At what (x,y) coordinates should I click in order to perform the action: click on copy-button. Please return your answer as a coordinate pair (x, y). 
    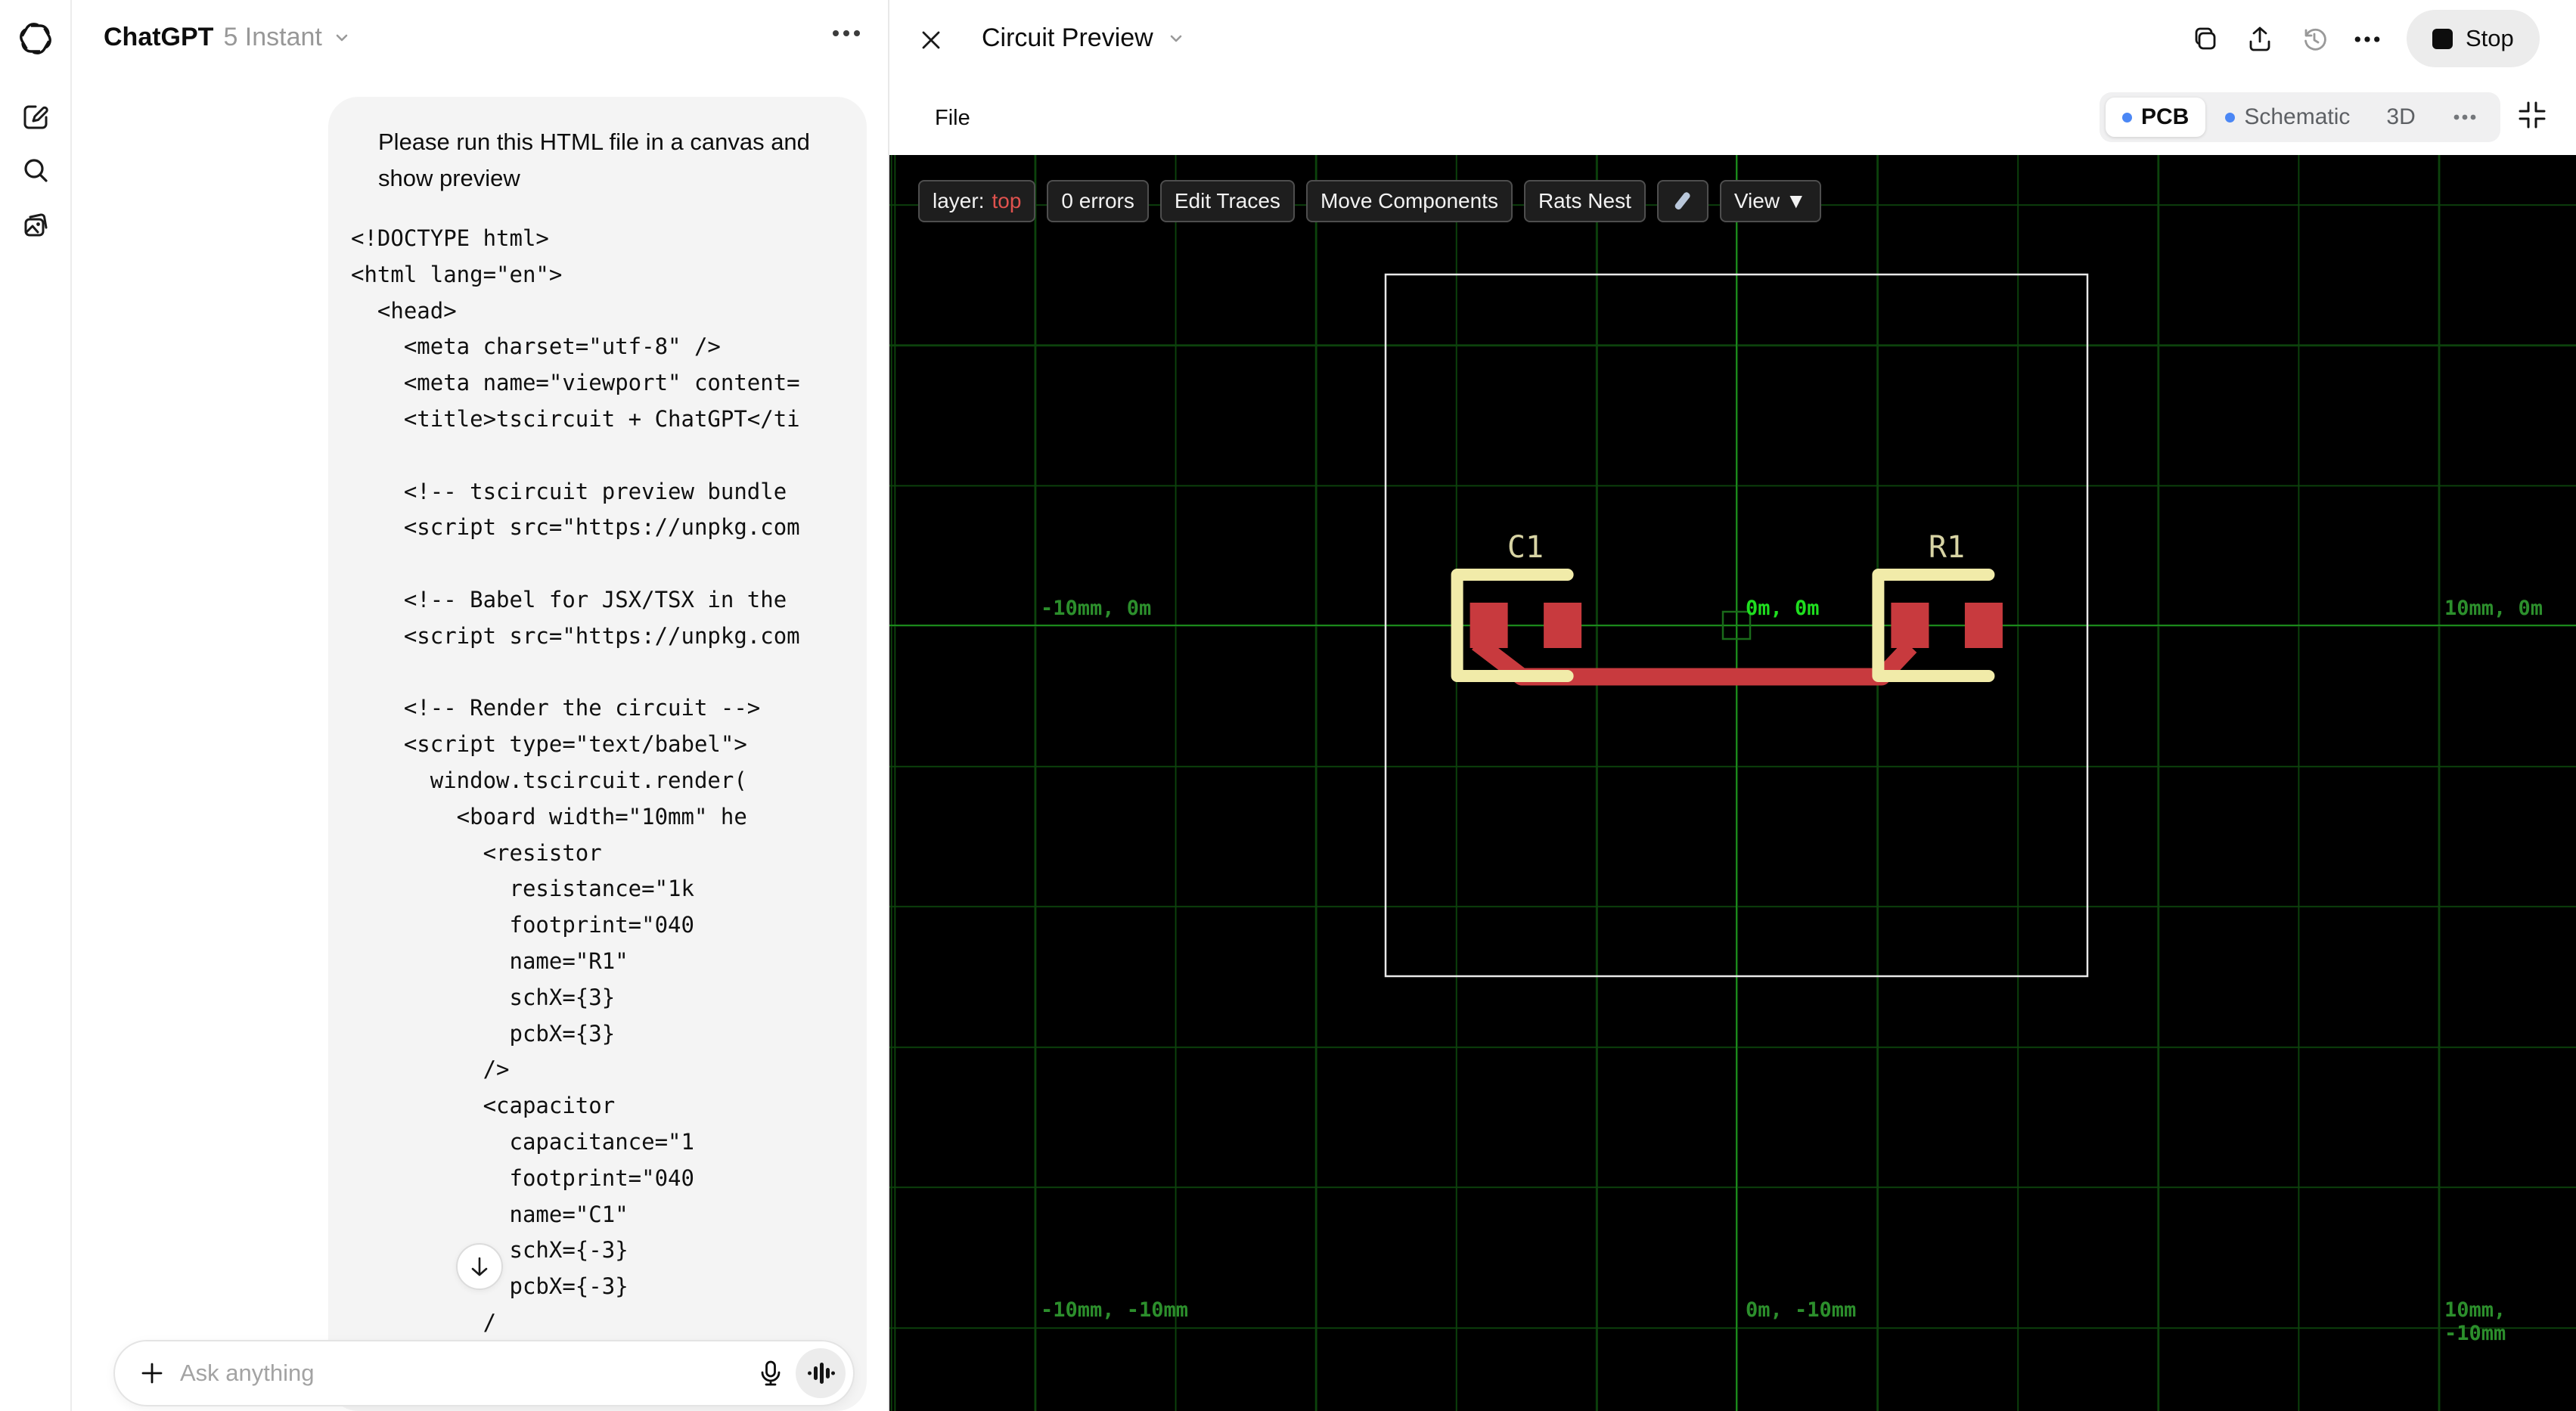
    Looking at the image, I should click on (2205, 39).